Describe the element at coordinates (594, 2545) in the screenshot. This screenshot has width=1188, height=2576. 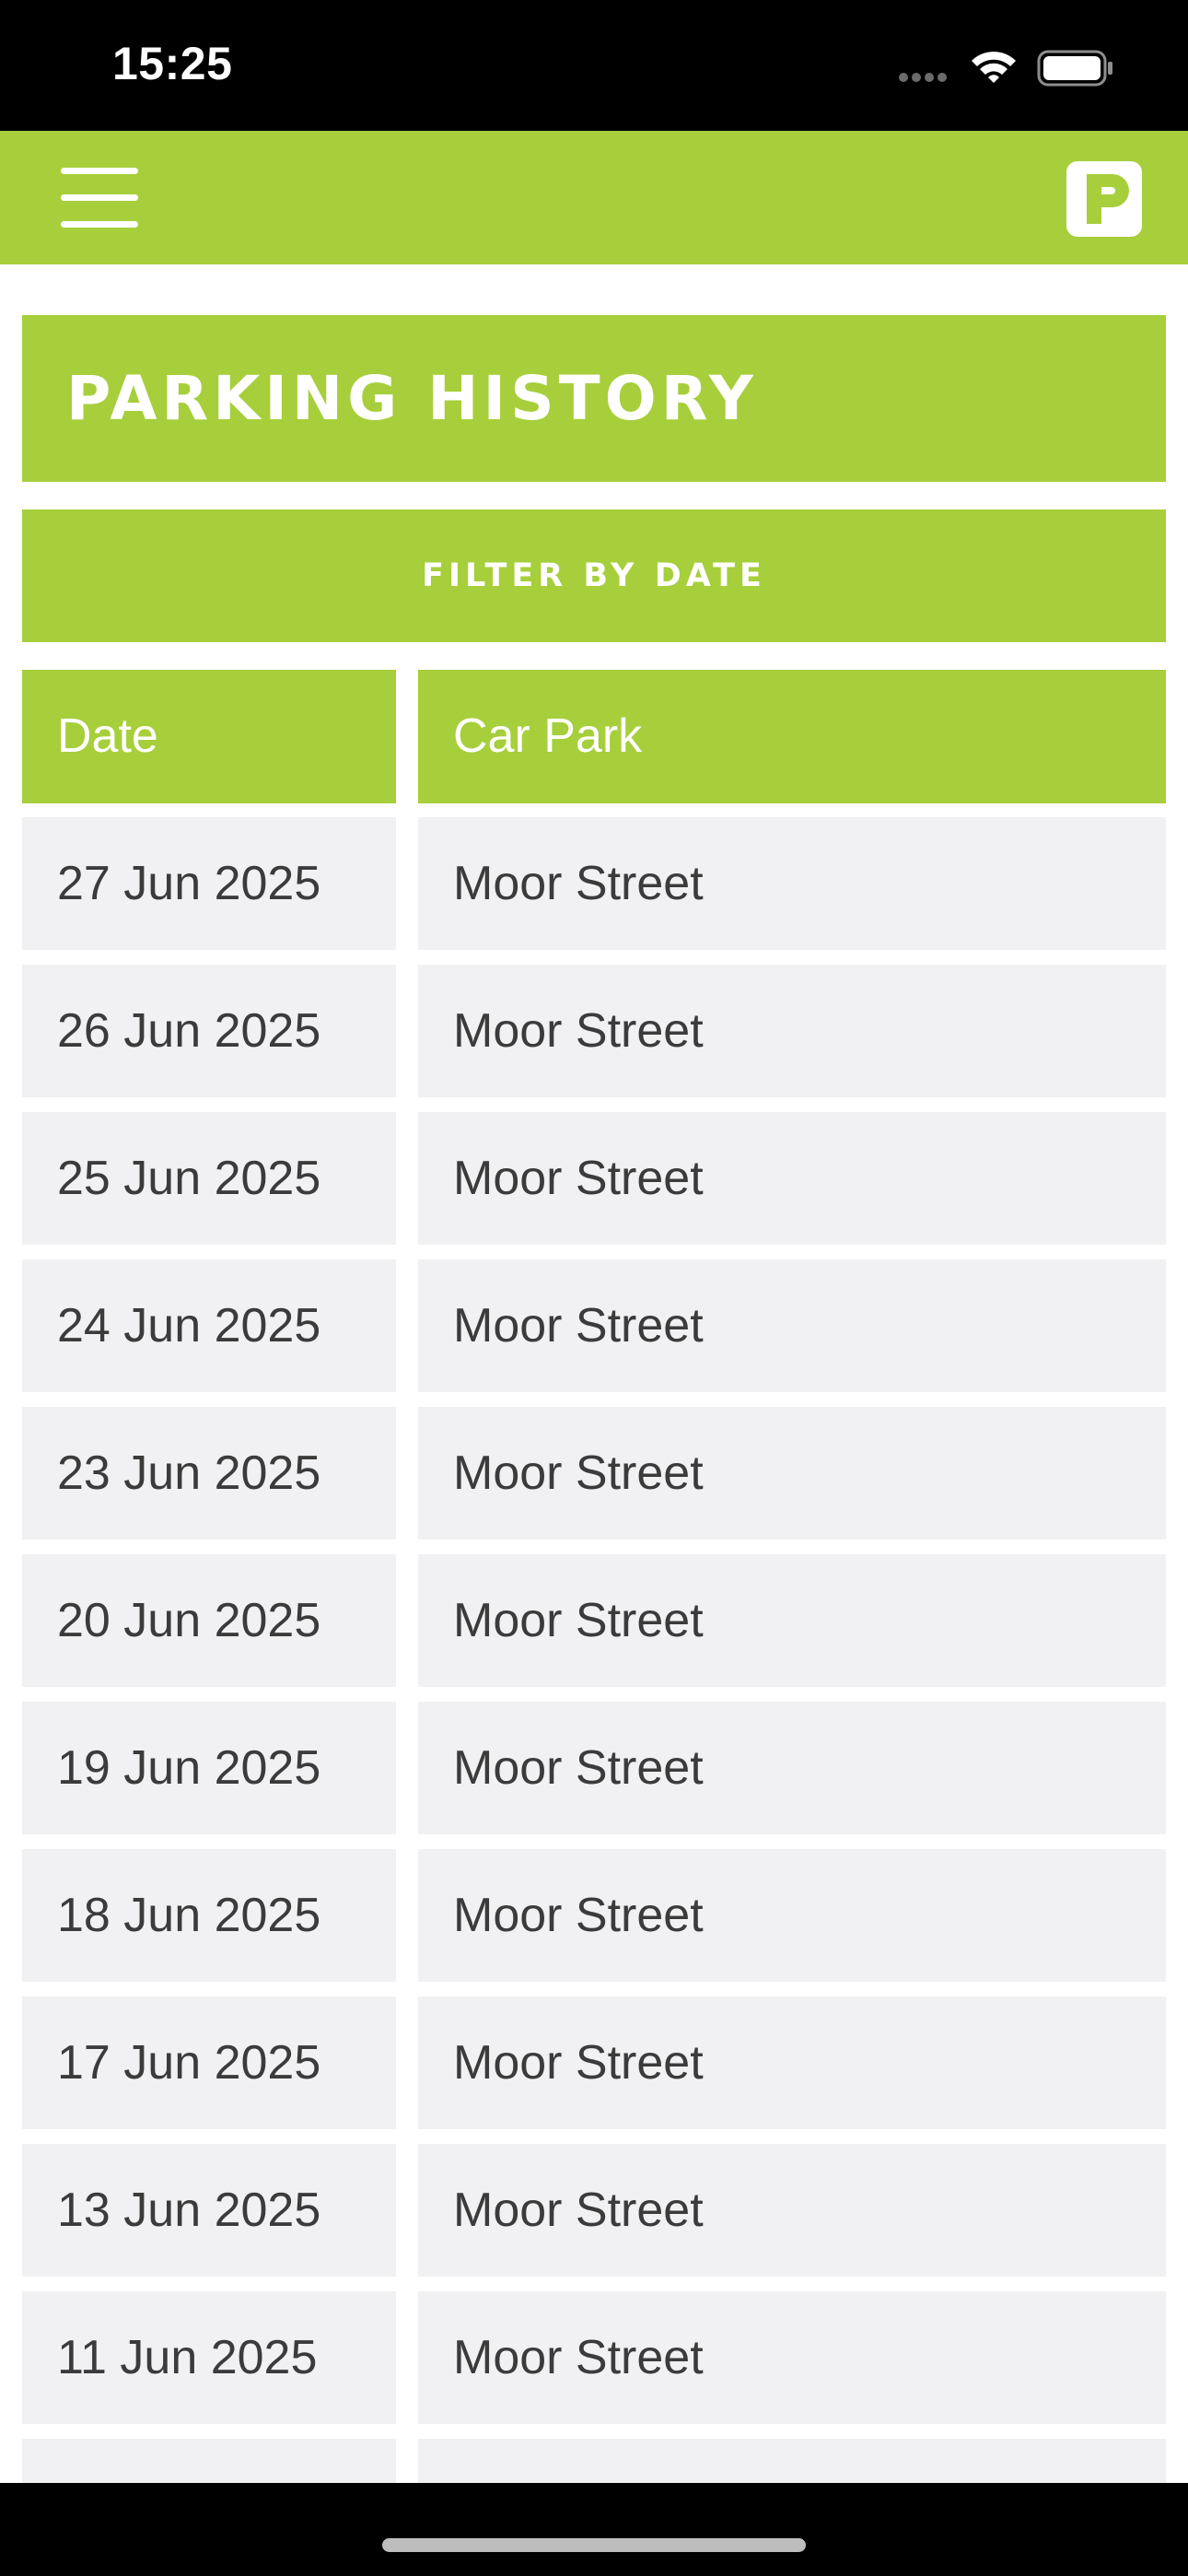
I see `home-indicator` at that location.